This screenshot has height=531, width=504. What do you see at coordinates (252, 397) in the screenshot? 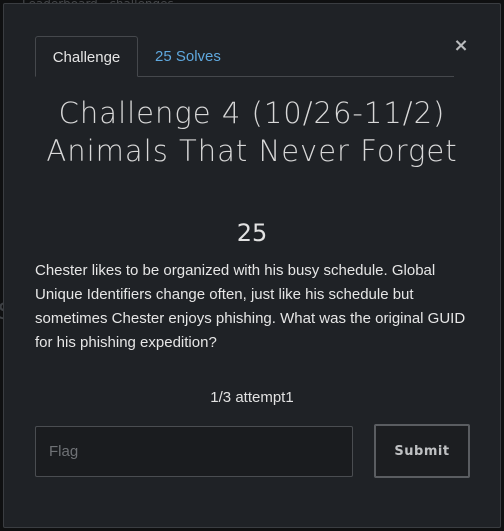
I see `attempts-counter: 1/3 attempt1` at bounding box center [252, 397].